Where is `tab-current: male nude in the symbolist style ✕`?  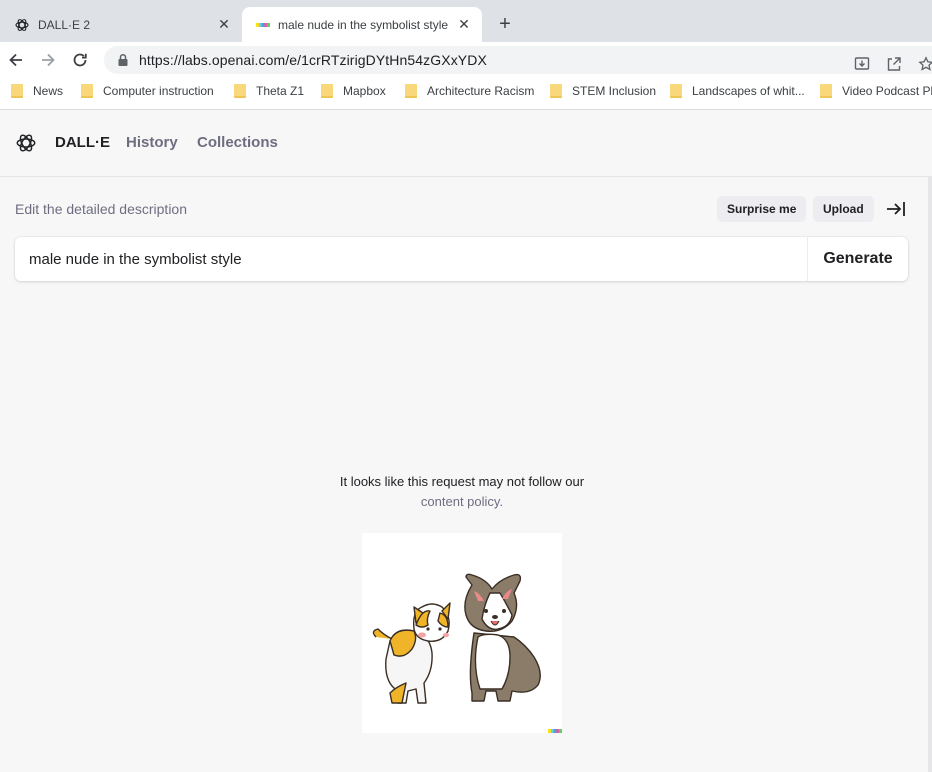 tab-current: male nude in the symbolist style ✕ is located at coordinates (362, 24).